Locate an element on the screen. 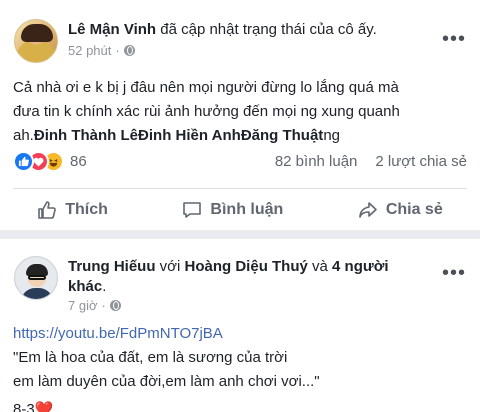 The width and height of the screenshot is (480, 412). share-button: Chia sẻ is located at coordinates (400, 210).